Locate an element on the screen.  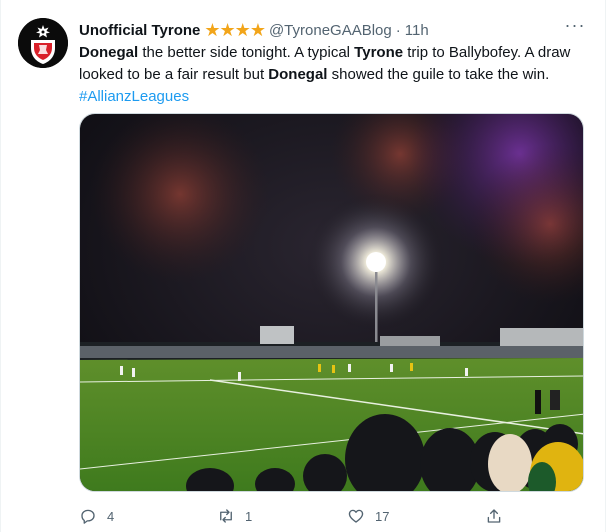
hashtag-link: #AllianzLeagues is located at coordinates (134, 96).